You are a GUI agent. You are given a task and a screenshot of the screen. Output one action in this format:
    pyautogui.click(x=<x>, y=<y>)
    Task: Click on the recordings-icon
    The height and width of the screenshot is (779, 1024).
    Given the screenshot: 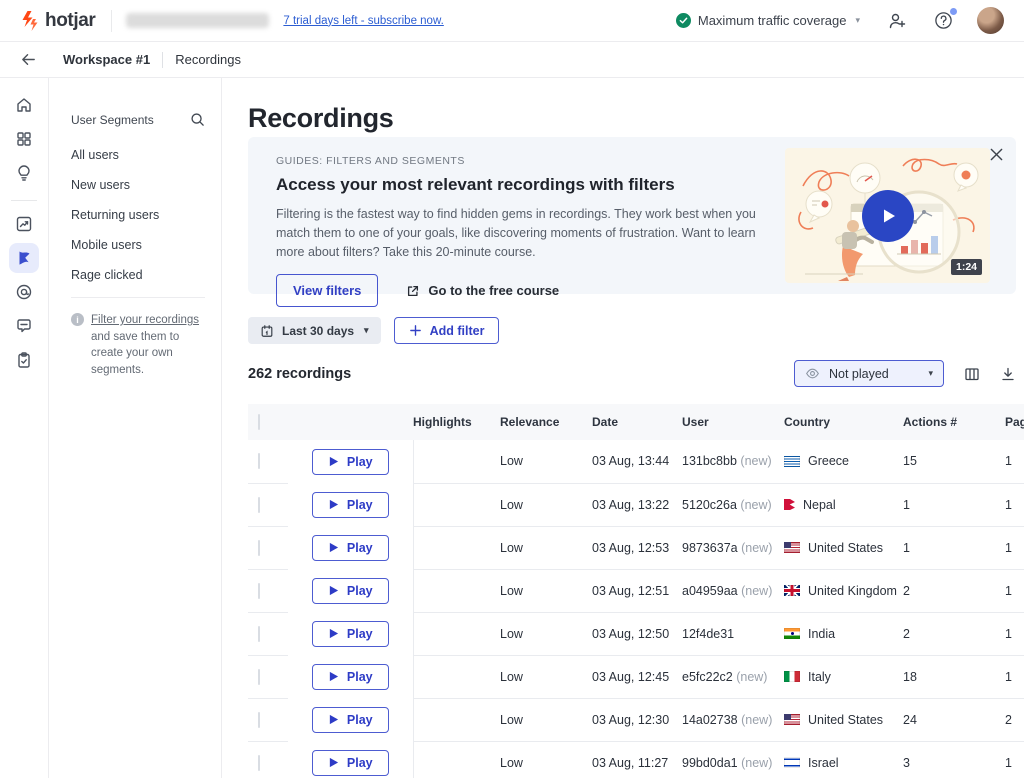 What is the action you would take?
    pyautogui.click(x=24, y=258)
    